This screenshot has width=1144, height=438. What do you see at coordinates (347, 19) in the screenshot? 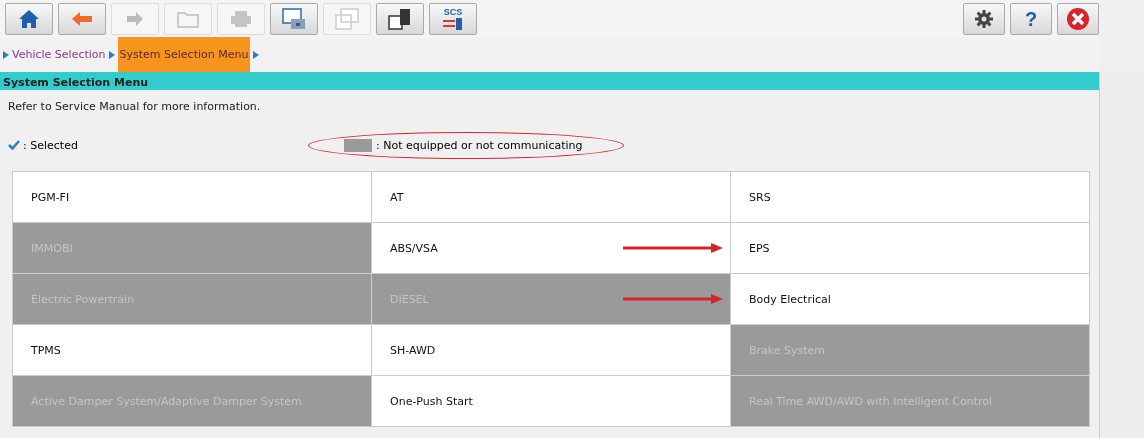
I see `window-icon` at bounding box center [347, 19].